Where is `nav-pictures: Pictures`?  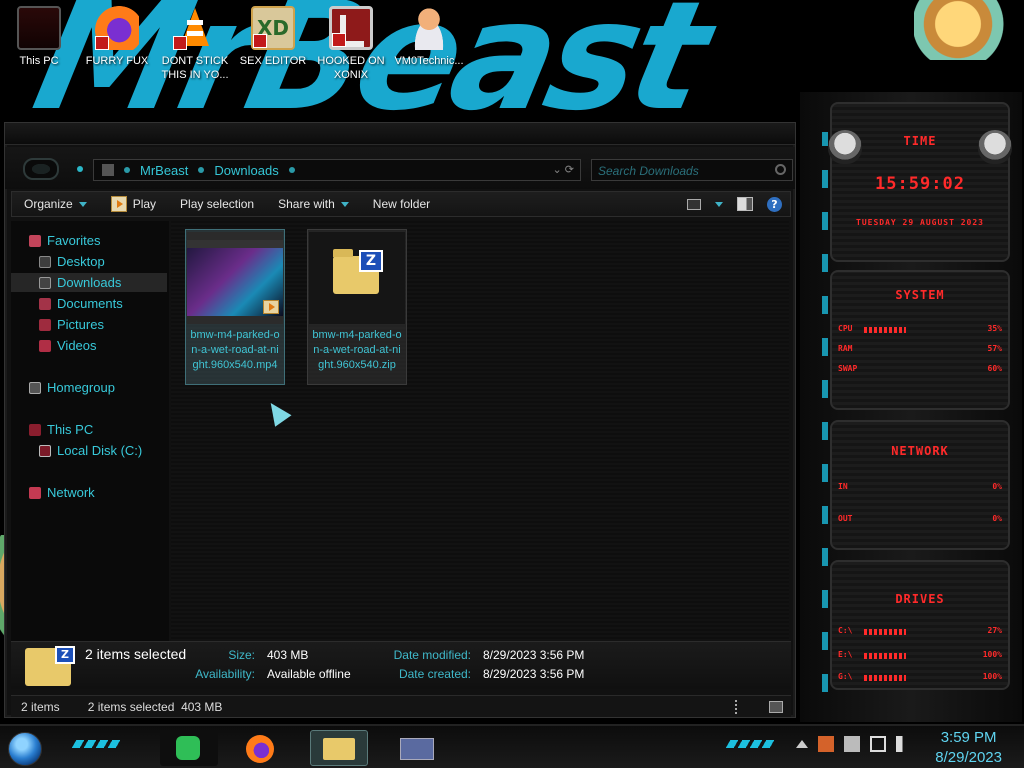 nav-pictures: Pictures is located at coordinates (71, 324).